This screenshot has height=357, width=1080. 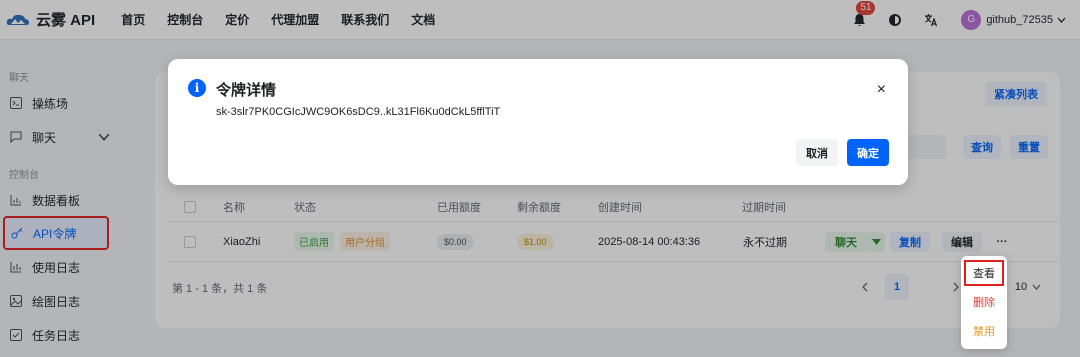 I want to click on view-menu-item: 查看, so click(x=984, y=273).